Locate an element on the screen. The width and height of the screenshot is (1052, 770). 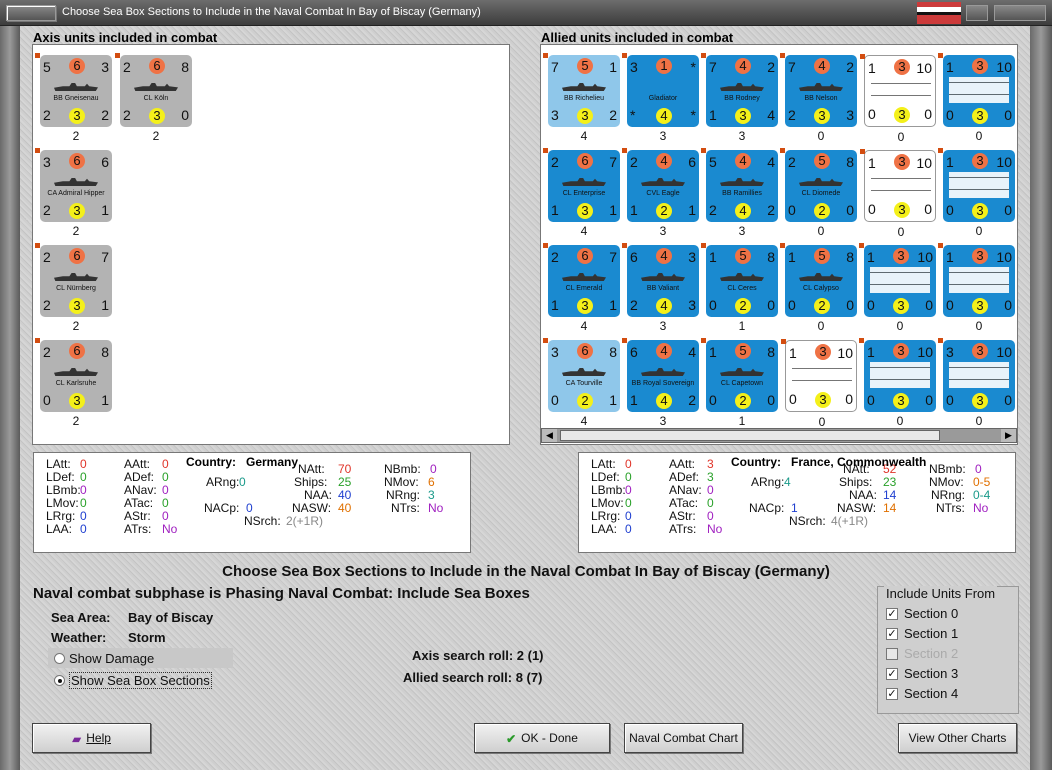
unit-counter: 7 1 3 2 5 3 BB Richelieu 4 is located at coordinates (581, 98).